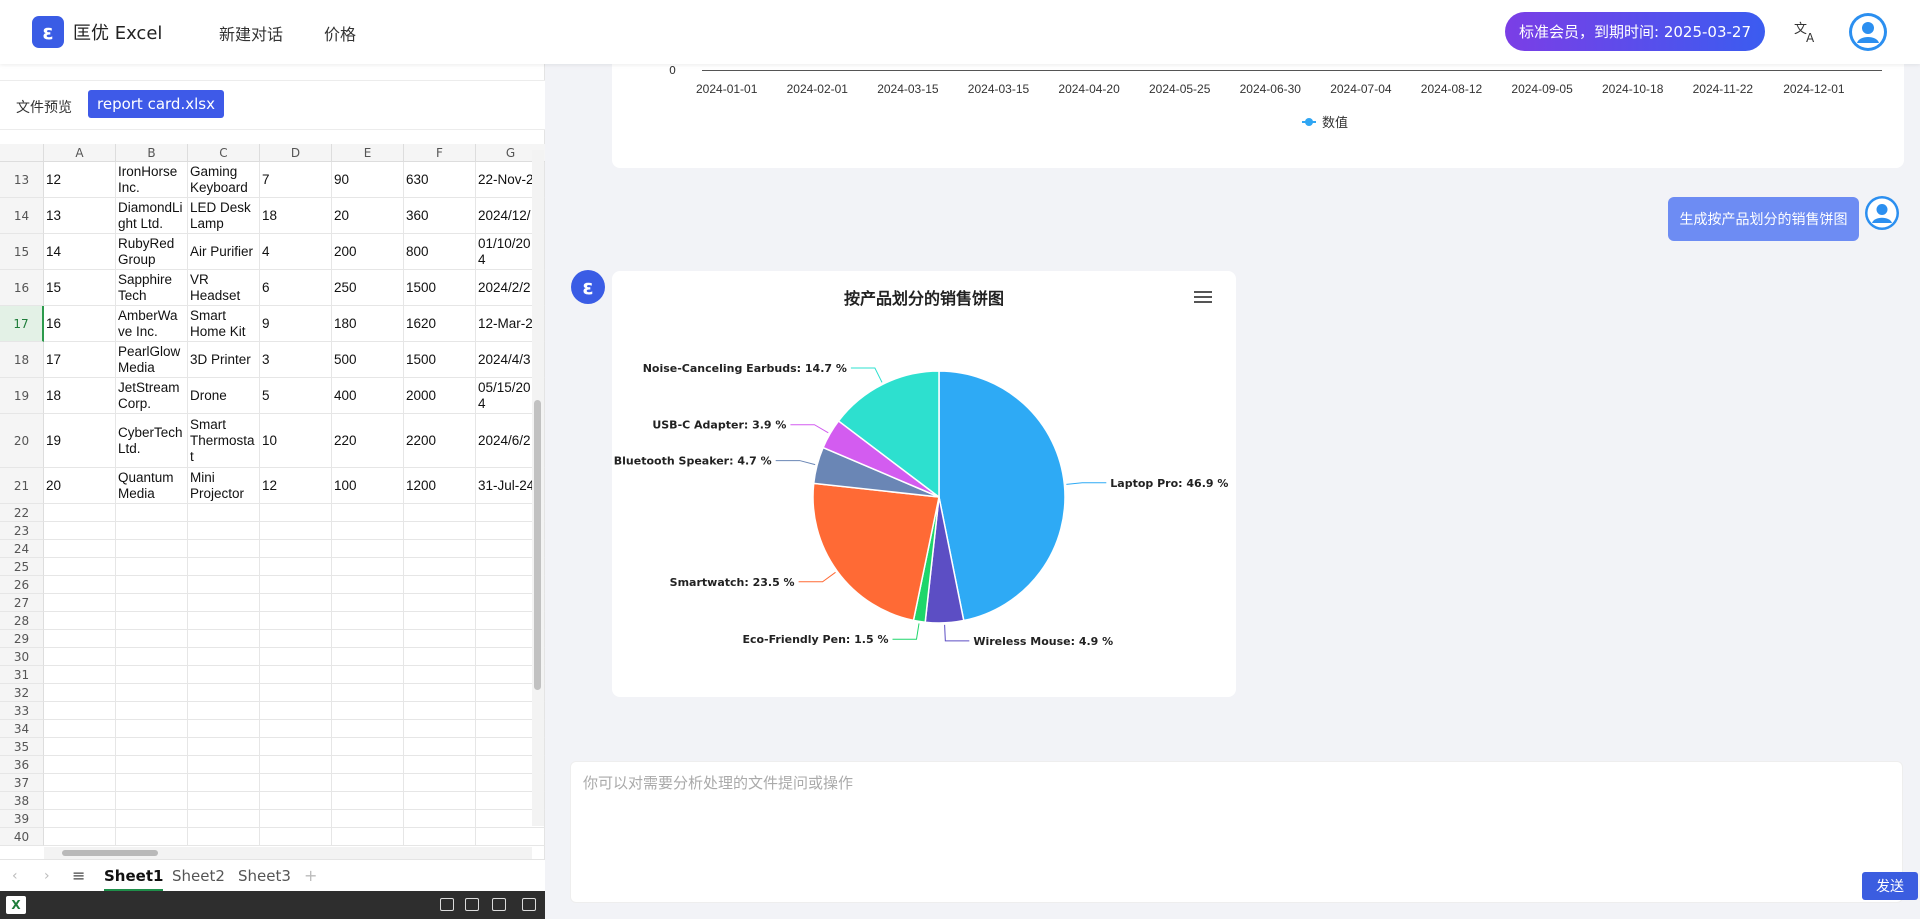  What do you see at coordinates (224, 252) in the screenshot?
I see `table-cell: Air Purifier` at bounding box center [224, 252].